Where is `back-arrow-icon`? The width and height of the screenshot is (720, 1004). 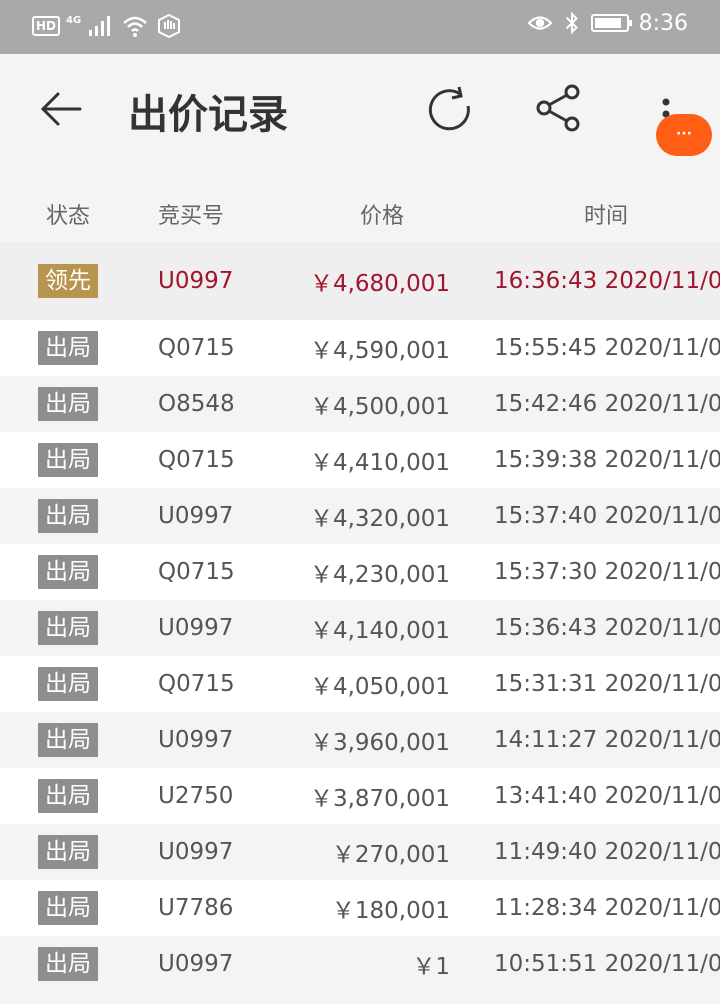
back-arrow-icon is located at coordinates (61, 109).